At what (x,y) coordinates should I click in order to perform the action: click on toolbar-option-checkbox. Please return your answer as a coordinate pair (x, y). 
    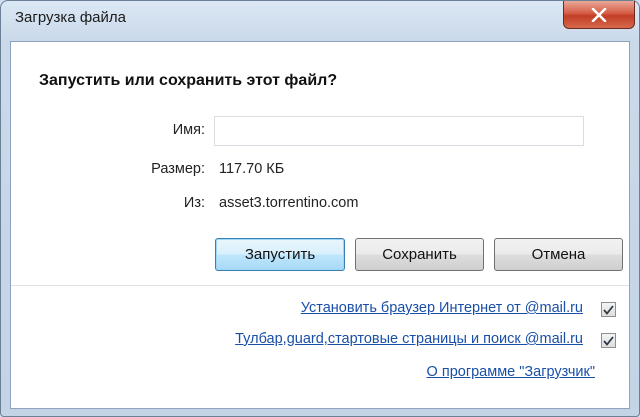
    Looking at the image, I should click on (608, 340).